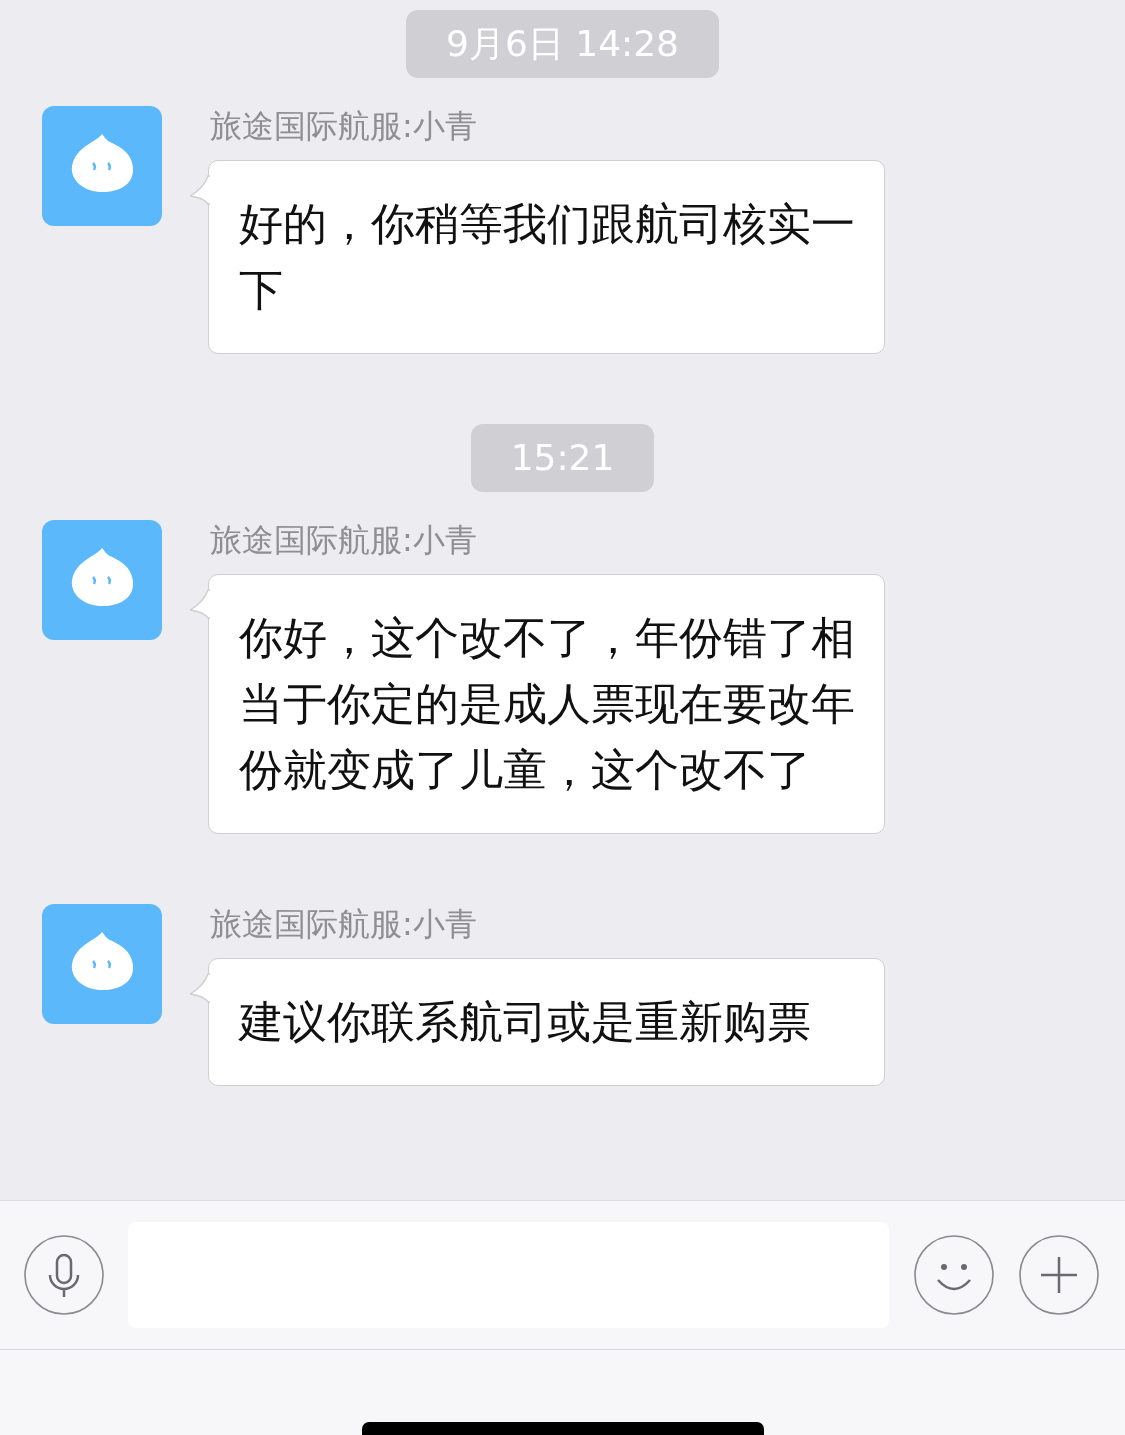 The height and width of the screenshot is (1435, 1125). What do you see at coordinates (64, 1275) in the screenshot?
I see `microphone-icon` at bounding box center [64, 1275].